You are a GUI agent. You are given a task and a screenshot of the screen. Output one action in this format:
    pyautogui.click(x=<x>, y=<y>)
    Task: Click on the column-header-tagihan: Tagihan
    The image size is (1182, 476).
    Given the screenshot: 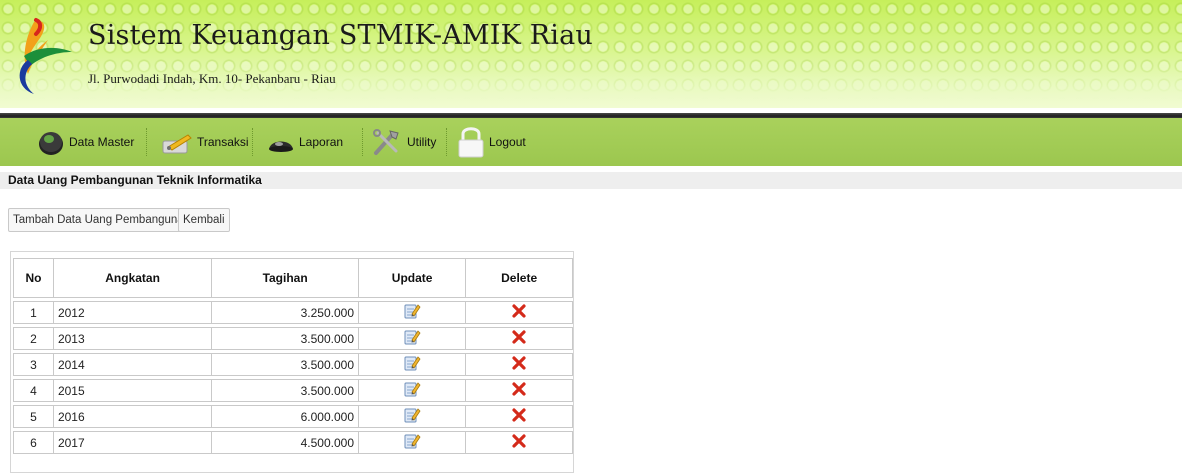 What is the action you would take?
    pyautogui.click(x=285, y=278)
    